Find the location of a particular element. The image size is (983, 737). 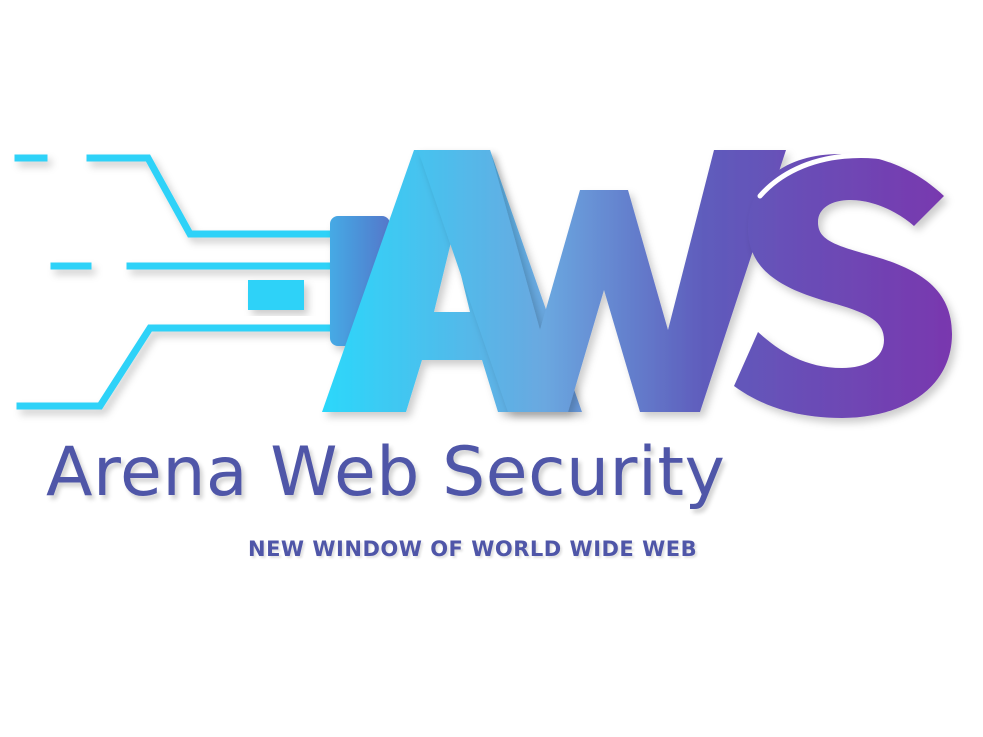

monogram-letter-w is located at coordinates (602, 281).